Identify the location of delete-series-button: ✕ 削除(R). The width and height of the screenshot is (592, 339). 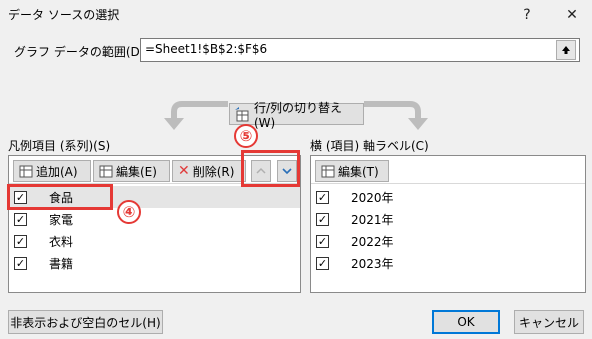
(209, 171).